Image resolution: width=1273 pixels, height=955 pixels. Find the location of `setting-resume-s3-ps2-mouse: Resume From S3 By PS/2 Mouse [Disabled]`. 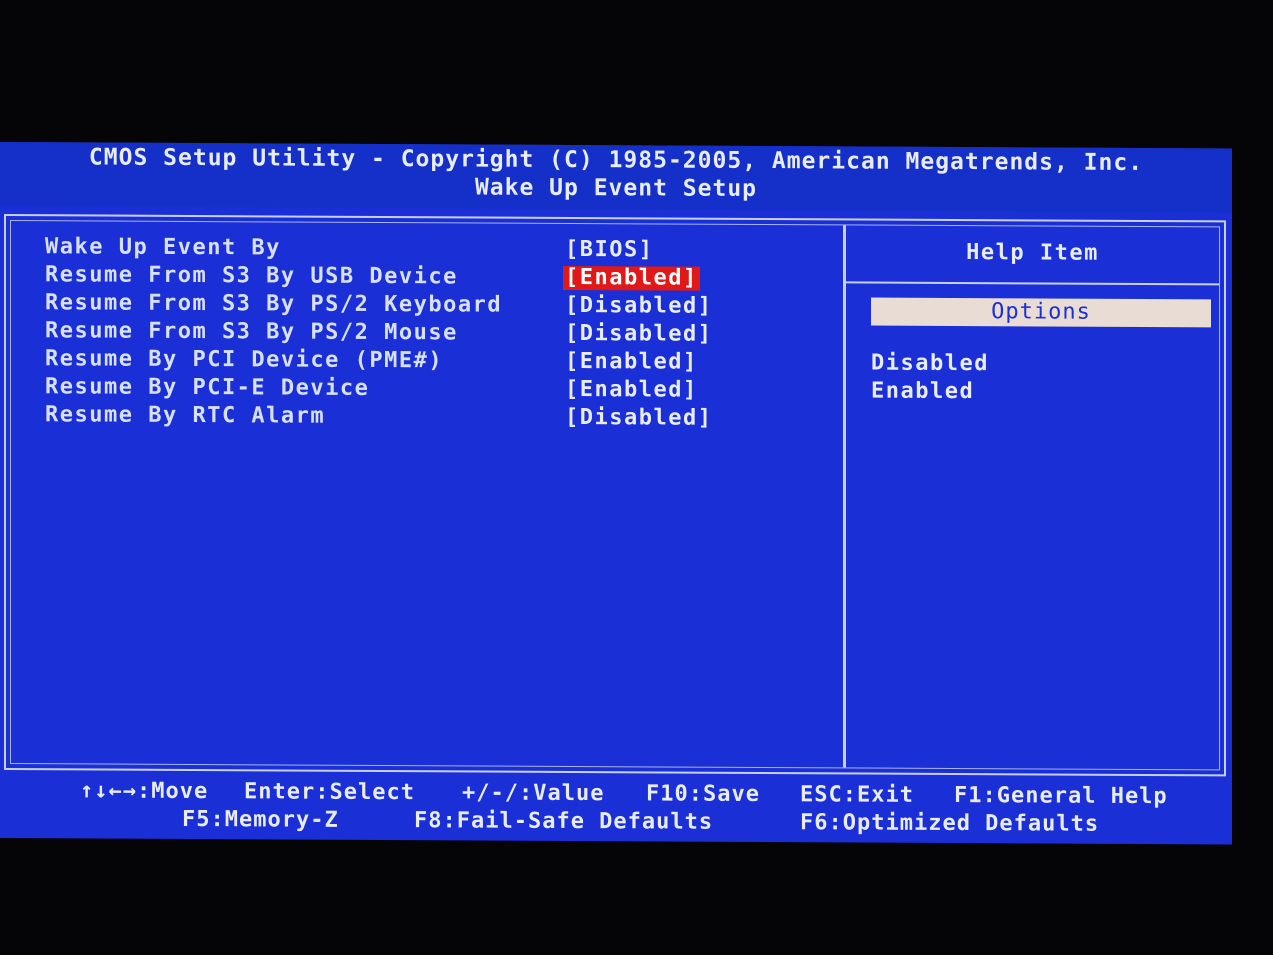

setting-resume-s3-ps2-mouse: Resume From S3 By PS/2 Mouse [Disabled] is located at coordinates (395, 333).